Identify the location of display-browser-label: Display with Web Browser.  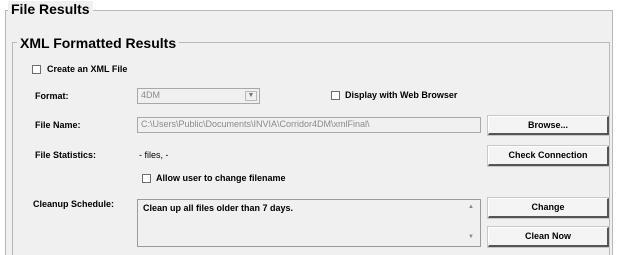
(401, 95).